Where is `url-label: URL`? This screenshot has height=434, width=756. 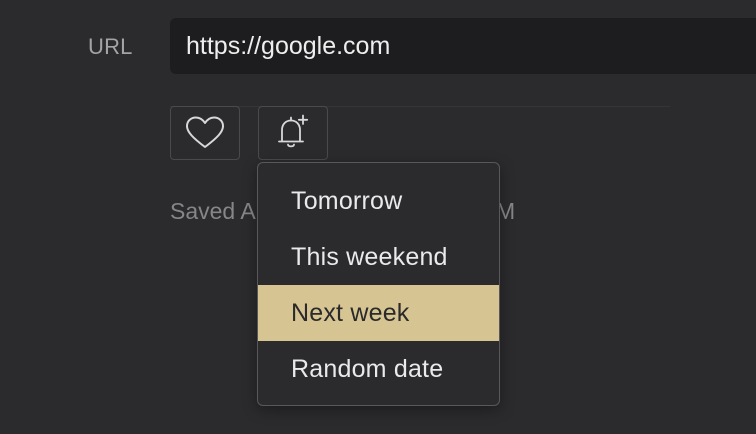 url-label: URL is located at coordinates (110, 46).